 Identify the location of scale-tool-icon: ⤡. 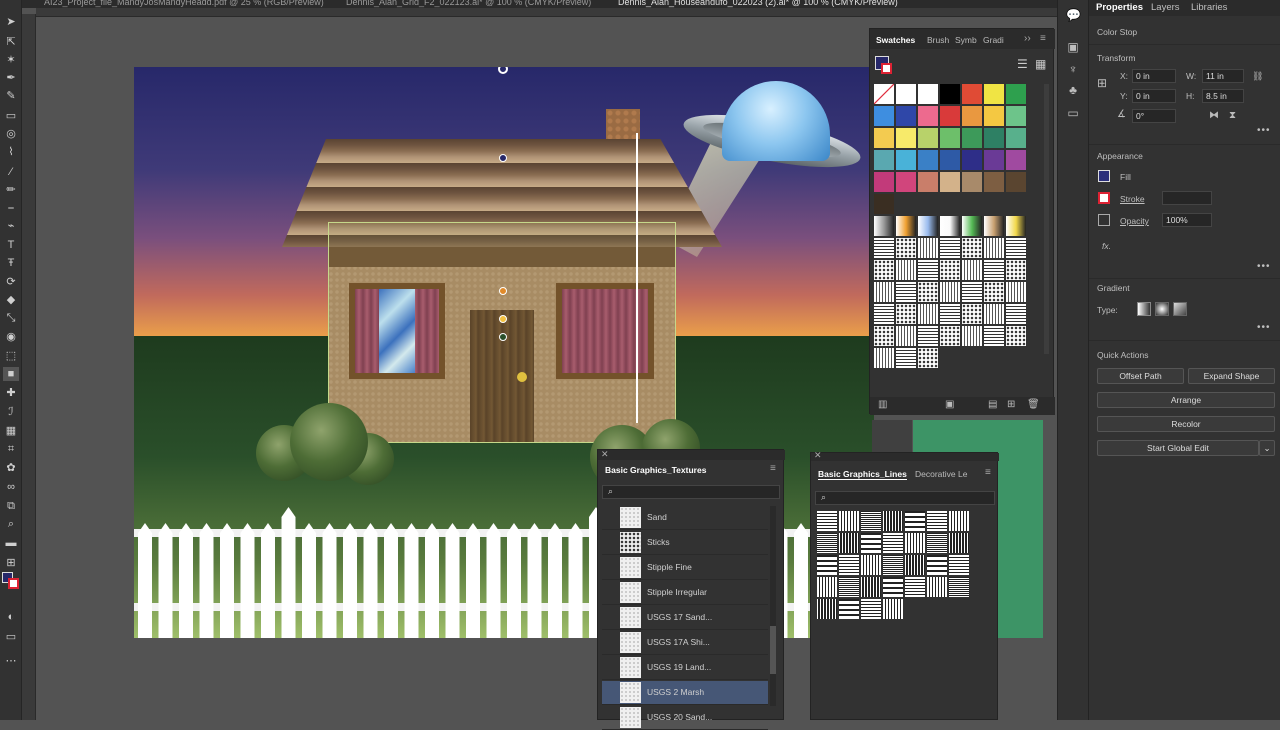
(11, 318).